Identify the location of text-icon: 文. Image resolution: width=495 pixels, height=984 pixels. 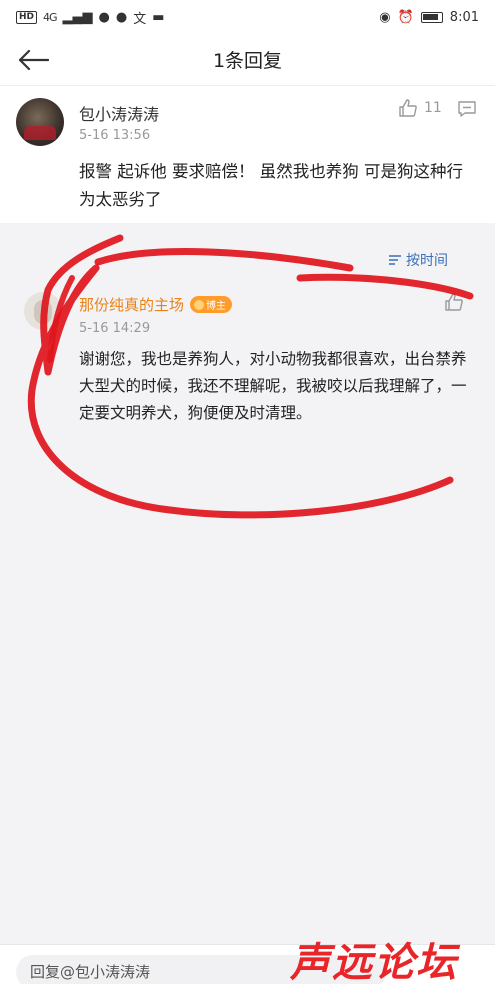
(140, 19).